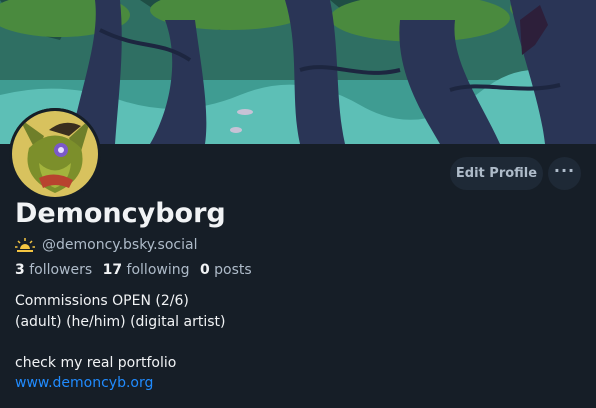 The width and height of the screenshot is (596, 408). Describe the element at coordinates (496, 173) in the screenshot. I see `edit-profile-button: Edit Profile` at that location.